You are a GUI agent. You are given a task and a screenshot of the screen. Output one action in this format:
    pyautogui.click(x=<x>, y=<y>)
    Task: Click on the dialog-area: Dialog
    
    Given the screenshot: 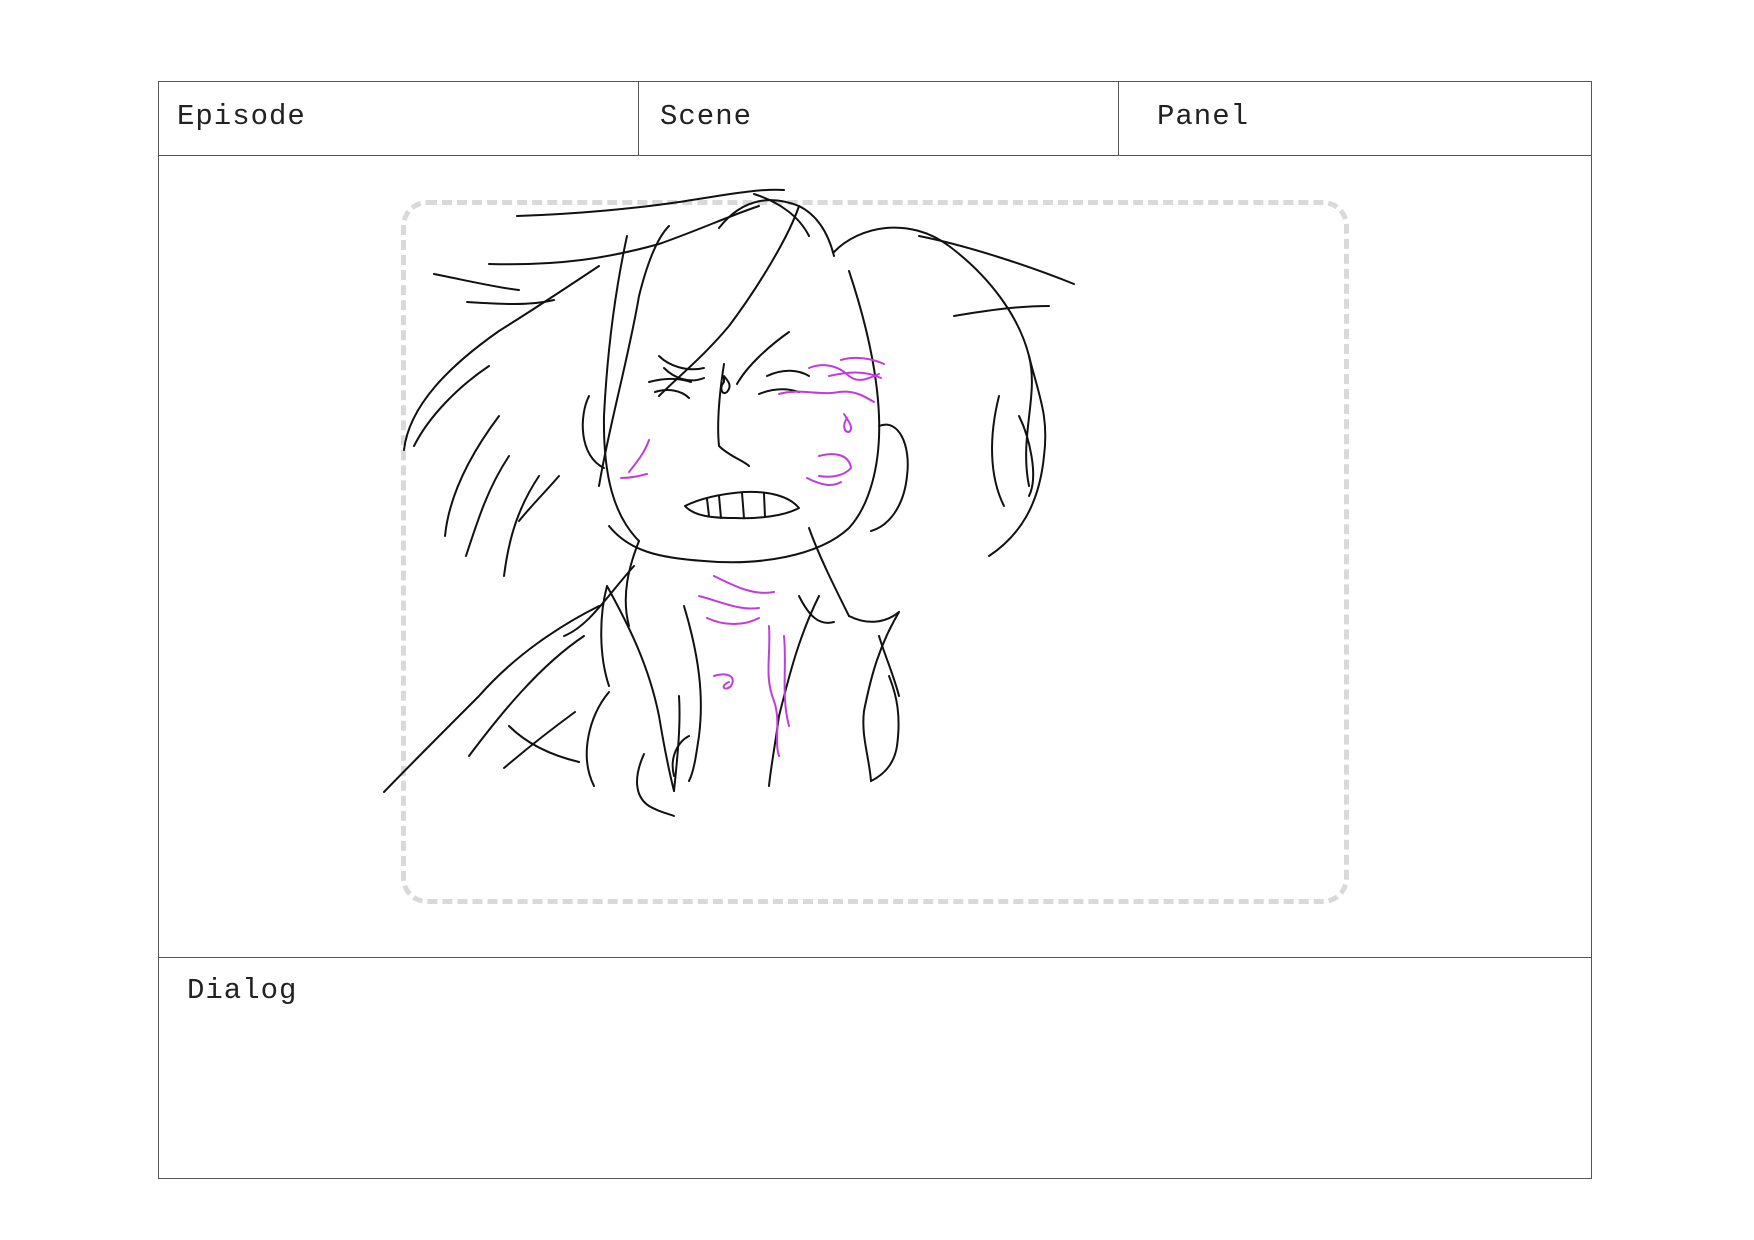 What is the action you would take?
    pyautogui.click(x=875, y=1068)
    